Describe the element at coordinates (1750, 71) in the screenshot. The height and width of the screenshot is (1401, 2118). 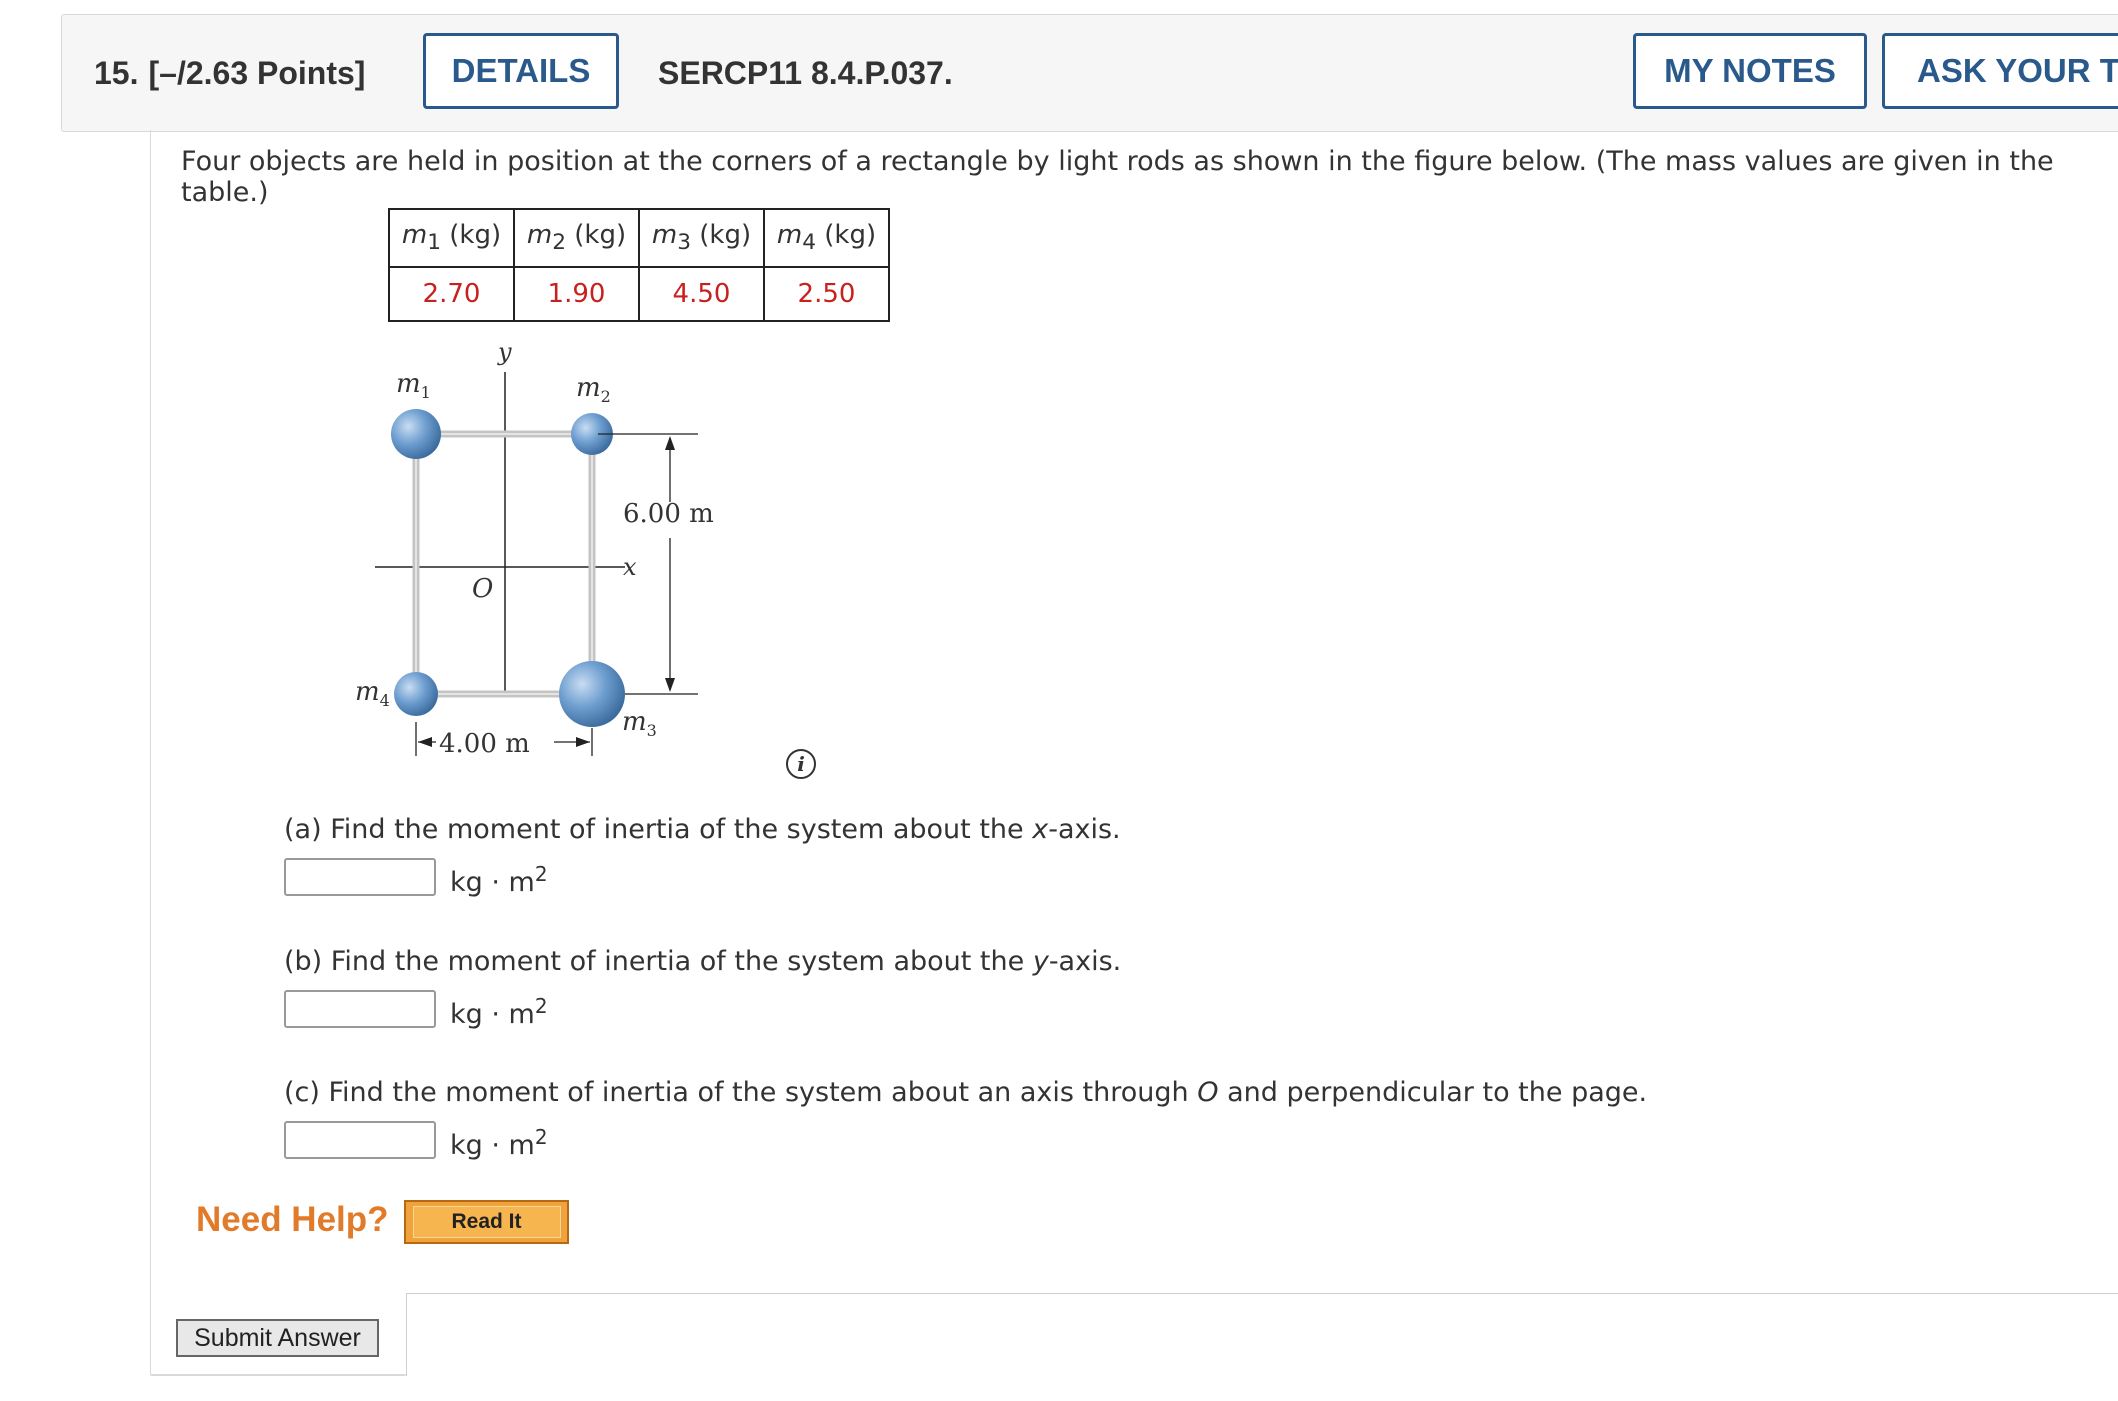
I see `my-notes-button: MY NOTES` at that location.